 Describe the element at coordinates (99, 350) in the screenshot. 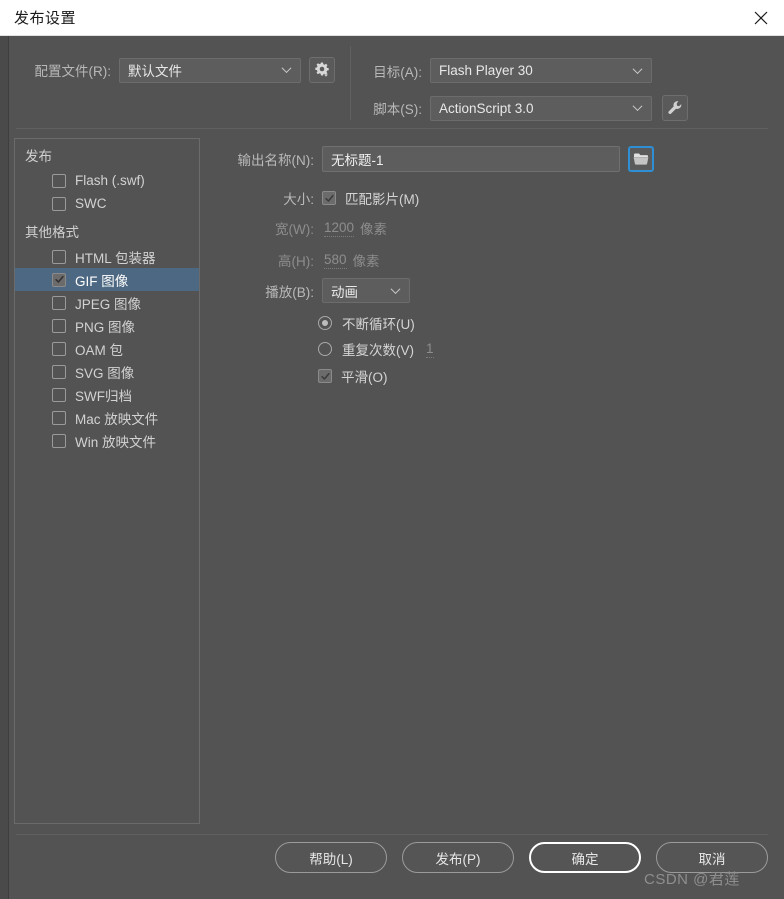

I see `list-item-label: OAM 包` at that location.